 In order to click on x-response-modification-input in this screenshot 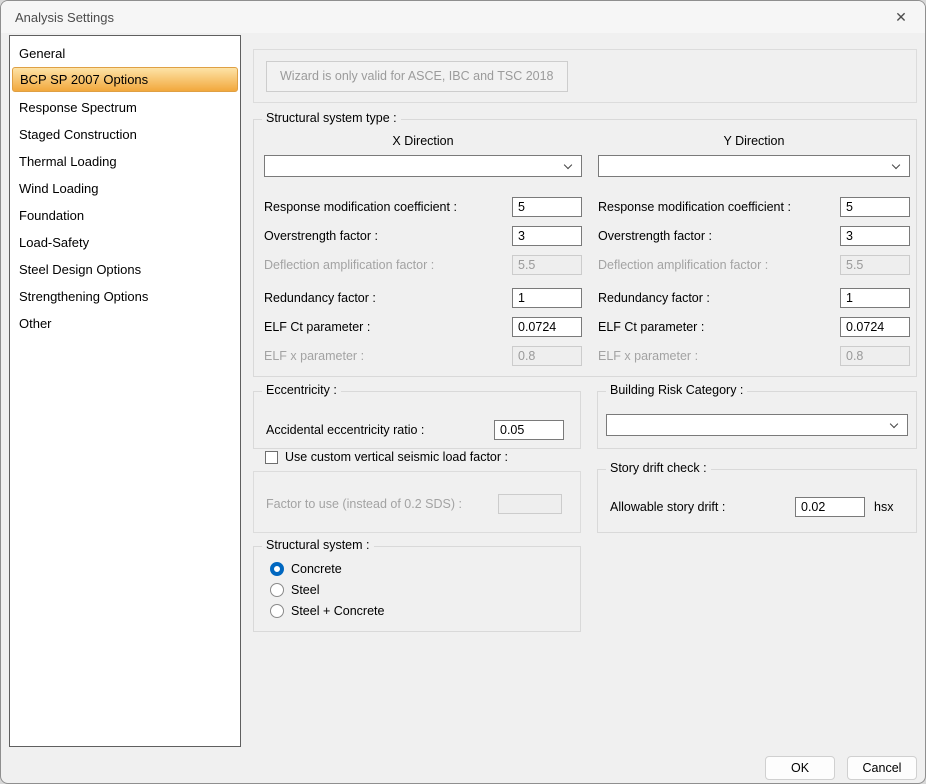, I will do `click(547, 206)`.